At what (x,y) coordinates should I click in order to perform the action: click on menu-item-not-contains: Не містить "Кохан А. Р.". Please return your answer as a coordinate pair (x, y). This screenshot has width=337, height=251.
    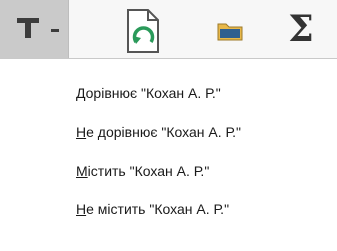
    Looking at the image, I should click on (152, 209).